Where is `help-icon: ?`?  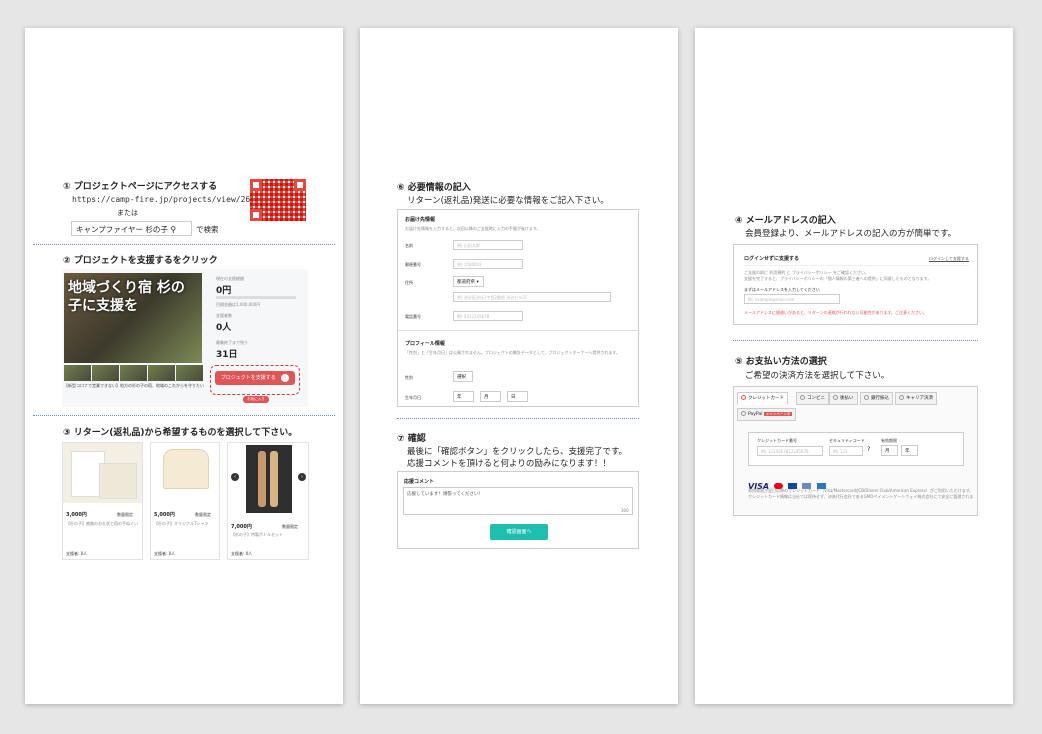
help-icon: ? is located at coordinates (868, 449).